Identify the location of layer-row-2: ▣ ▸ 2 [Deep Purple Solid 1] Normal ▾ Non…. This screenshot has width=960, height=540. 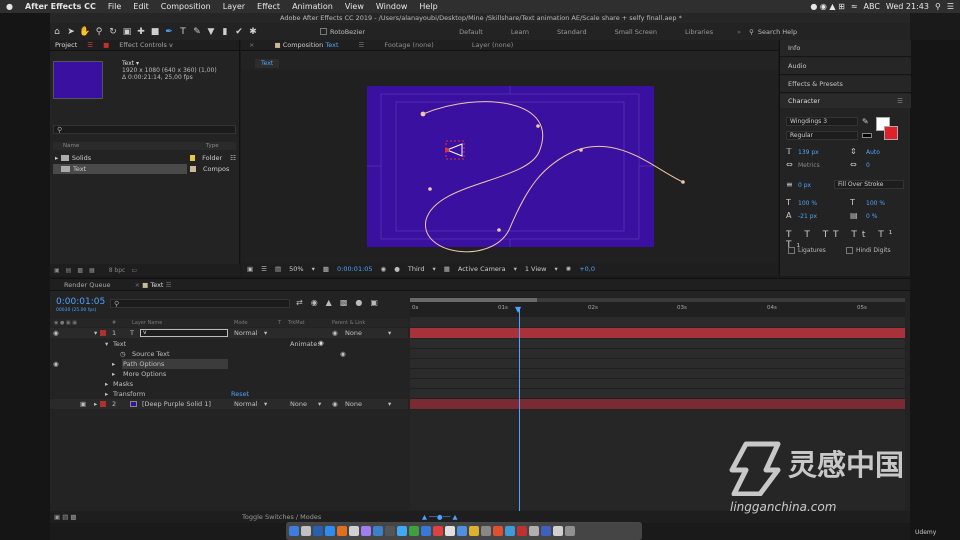
(229, 404).